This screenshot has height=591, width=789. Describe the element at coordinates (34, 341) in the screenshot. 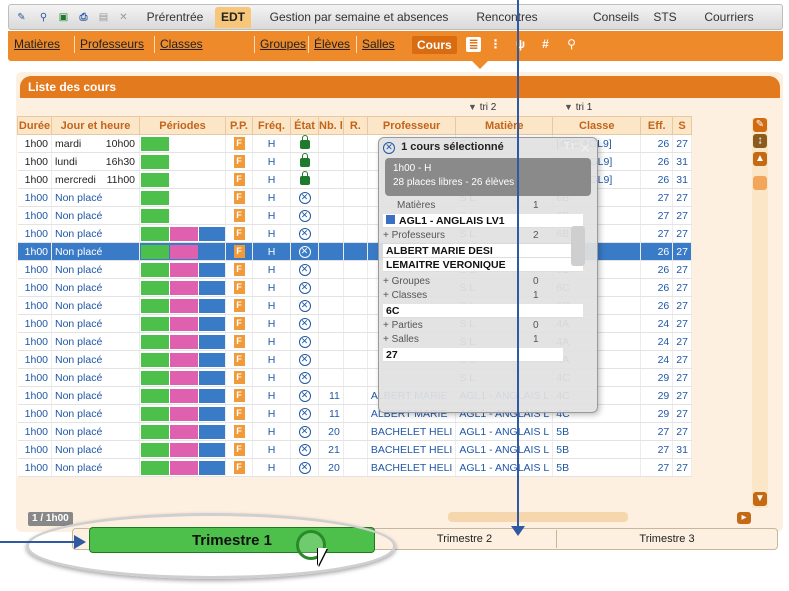

I see `cell-duree: 1h00` at that location.